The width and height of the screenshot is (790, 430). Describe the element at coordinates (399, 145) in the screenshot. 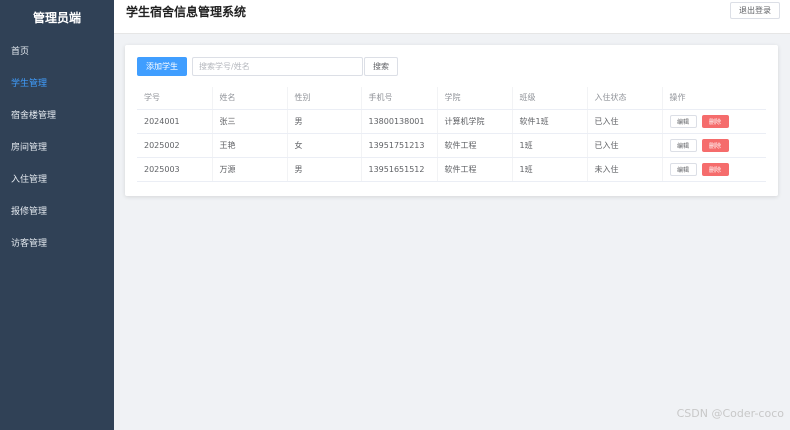

I see `cell-phone: 13951751213` at that location.